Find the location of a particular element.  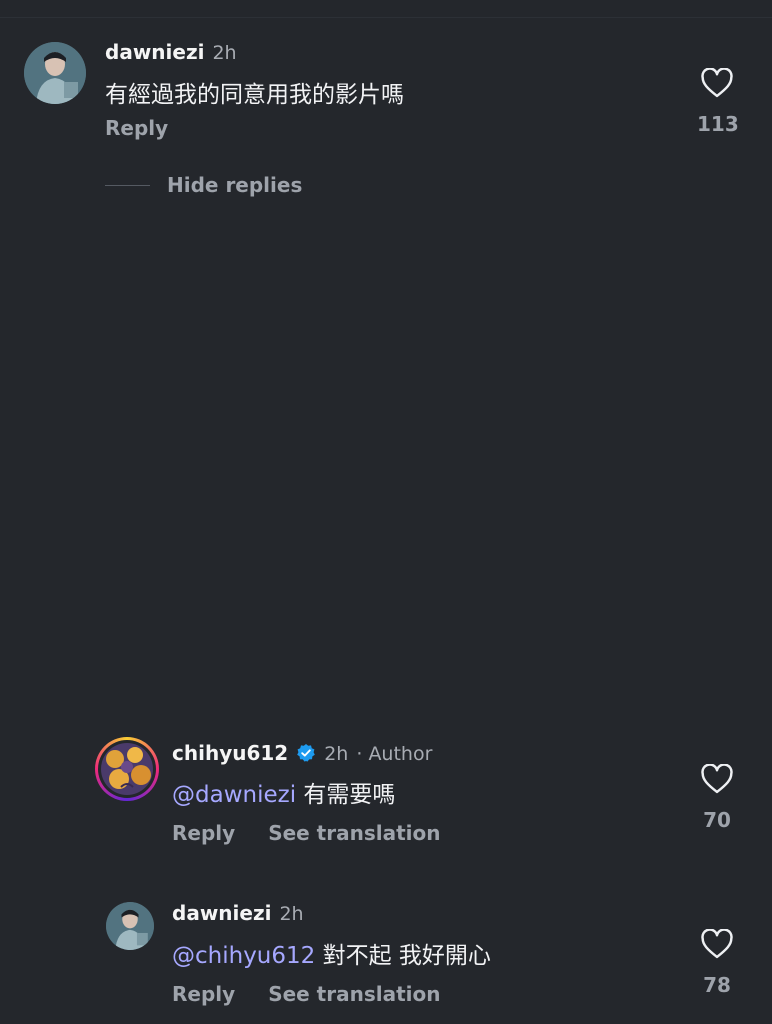

hide-replies-label: Hide replies is located at coordinates (235, 185).